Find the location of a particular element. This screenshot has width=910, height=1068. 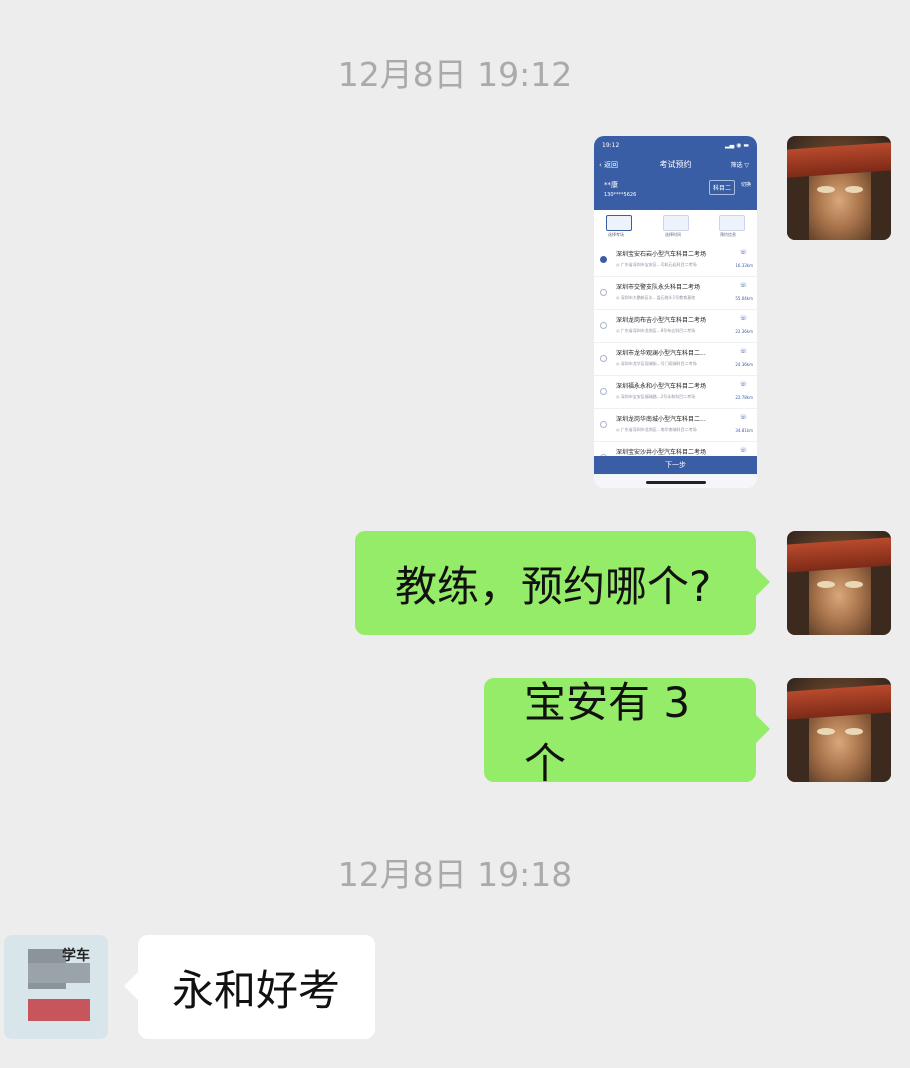

thumb-venue-dist: 22.36km is located at coordinates (744, 331).